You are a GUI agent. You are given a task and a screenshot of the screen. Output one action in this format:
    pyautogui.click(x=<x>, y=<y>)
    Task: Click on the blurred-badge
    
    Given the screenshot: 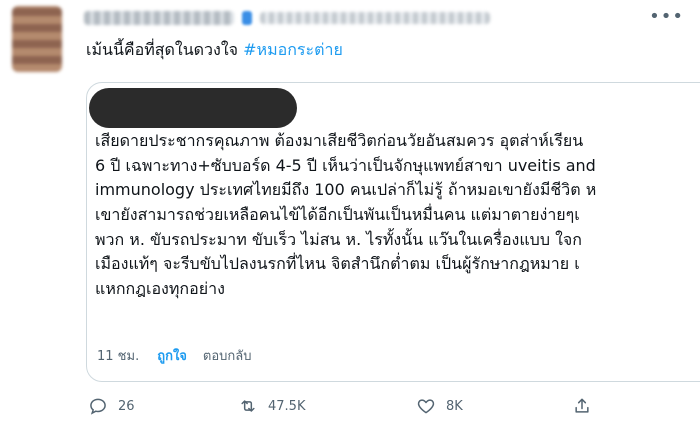 What is the action you would take?
    pyautogui.click(x=247, y=18)
    